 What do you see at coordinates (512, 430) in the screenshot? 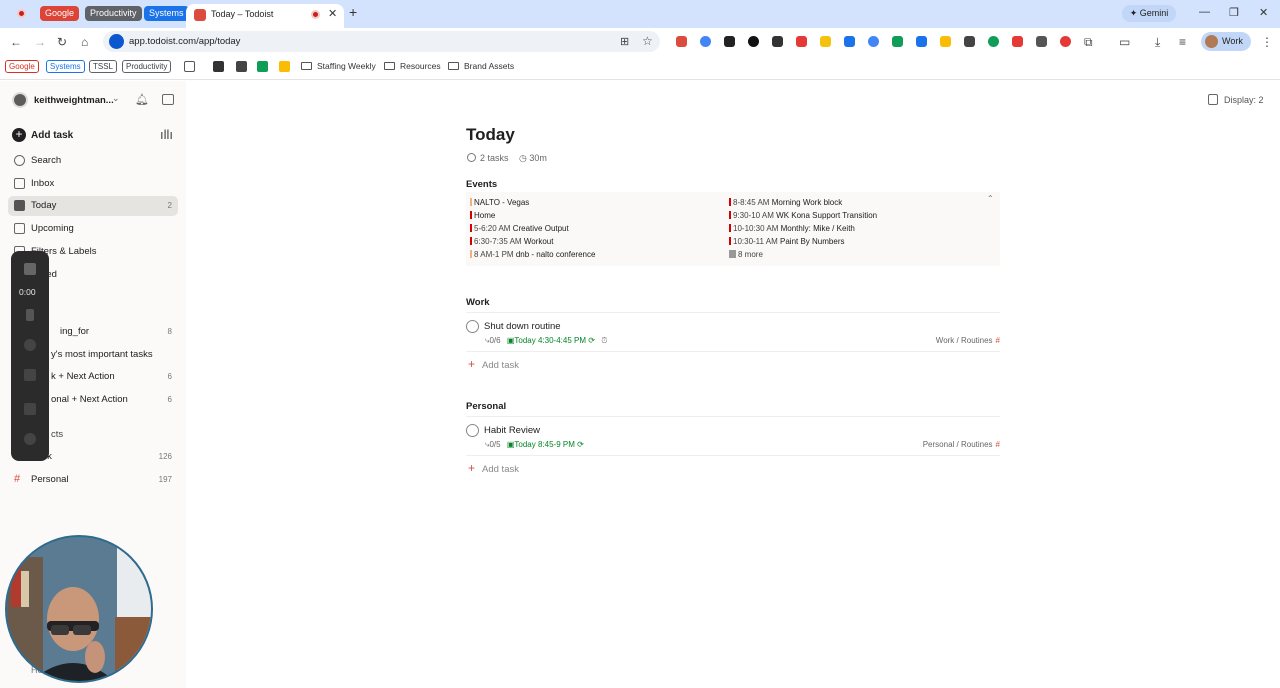
I see `task-title: Habit Review` at bounding box center [512, 430].